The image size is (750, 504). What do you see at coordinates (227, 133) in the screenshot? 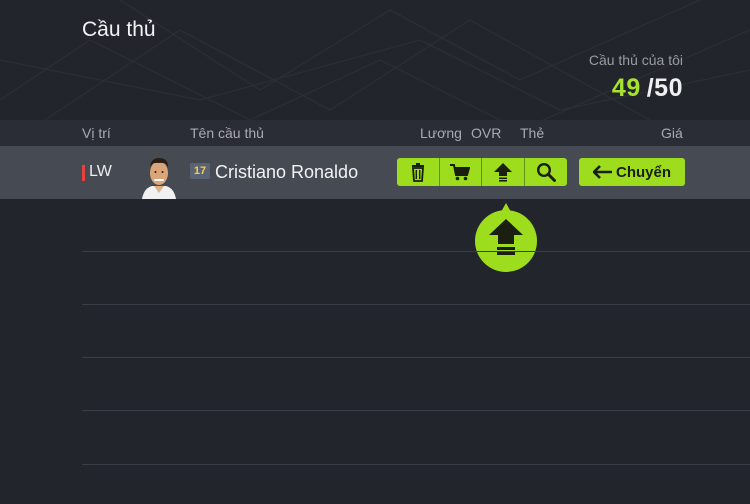
I see `column-name: Tên cầu thủ` at bounding box center [227, 133].